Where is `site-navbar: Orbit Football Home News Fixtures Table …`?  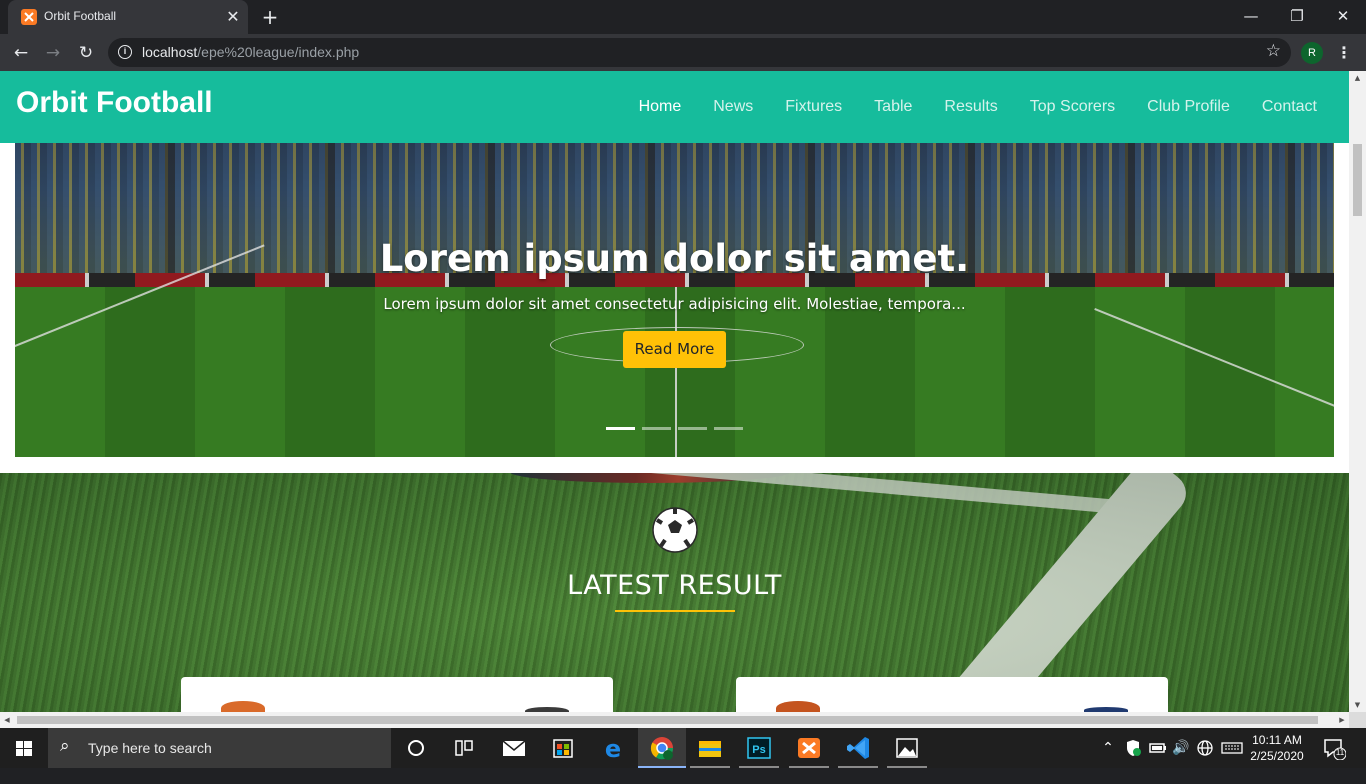
site-navbar: Orbit Football Home News Fixtures Table … is located at coordinates (674, 107).